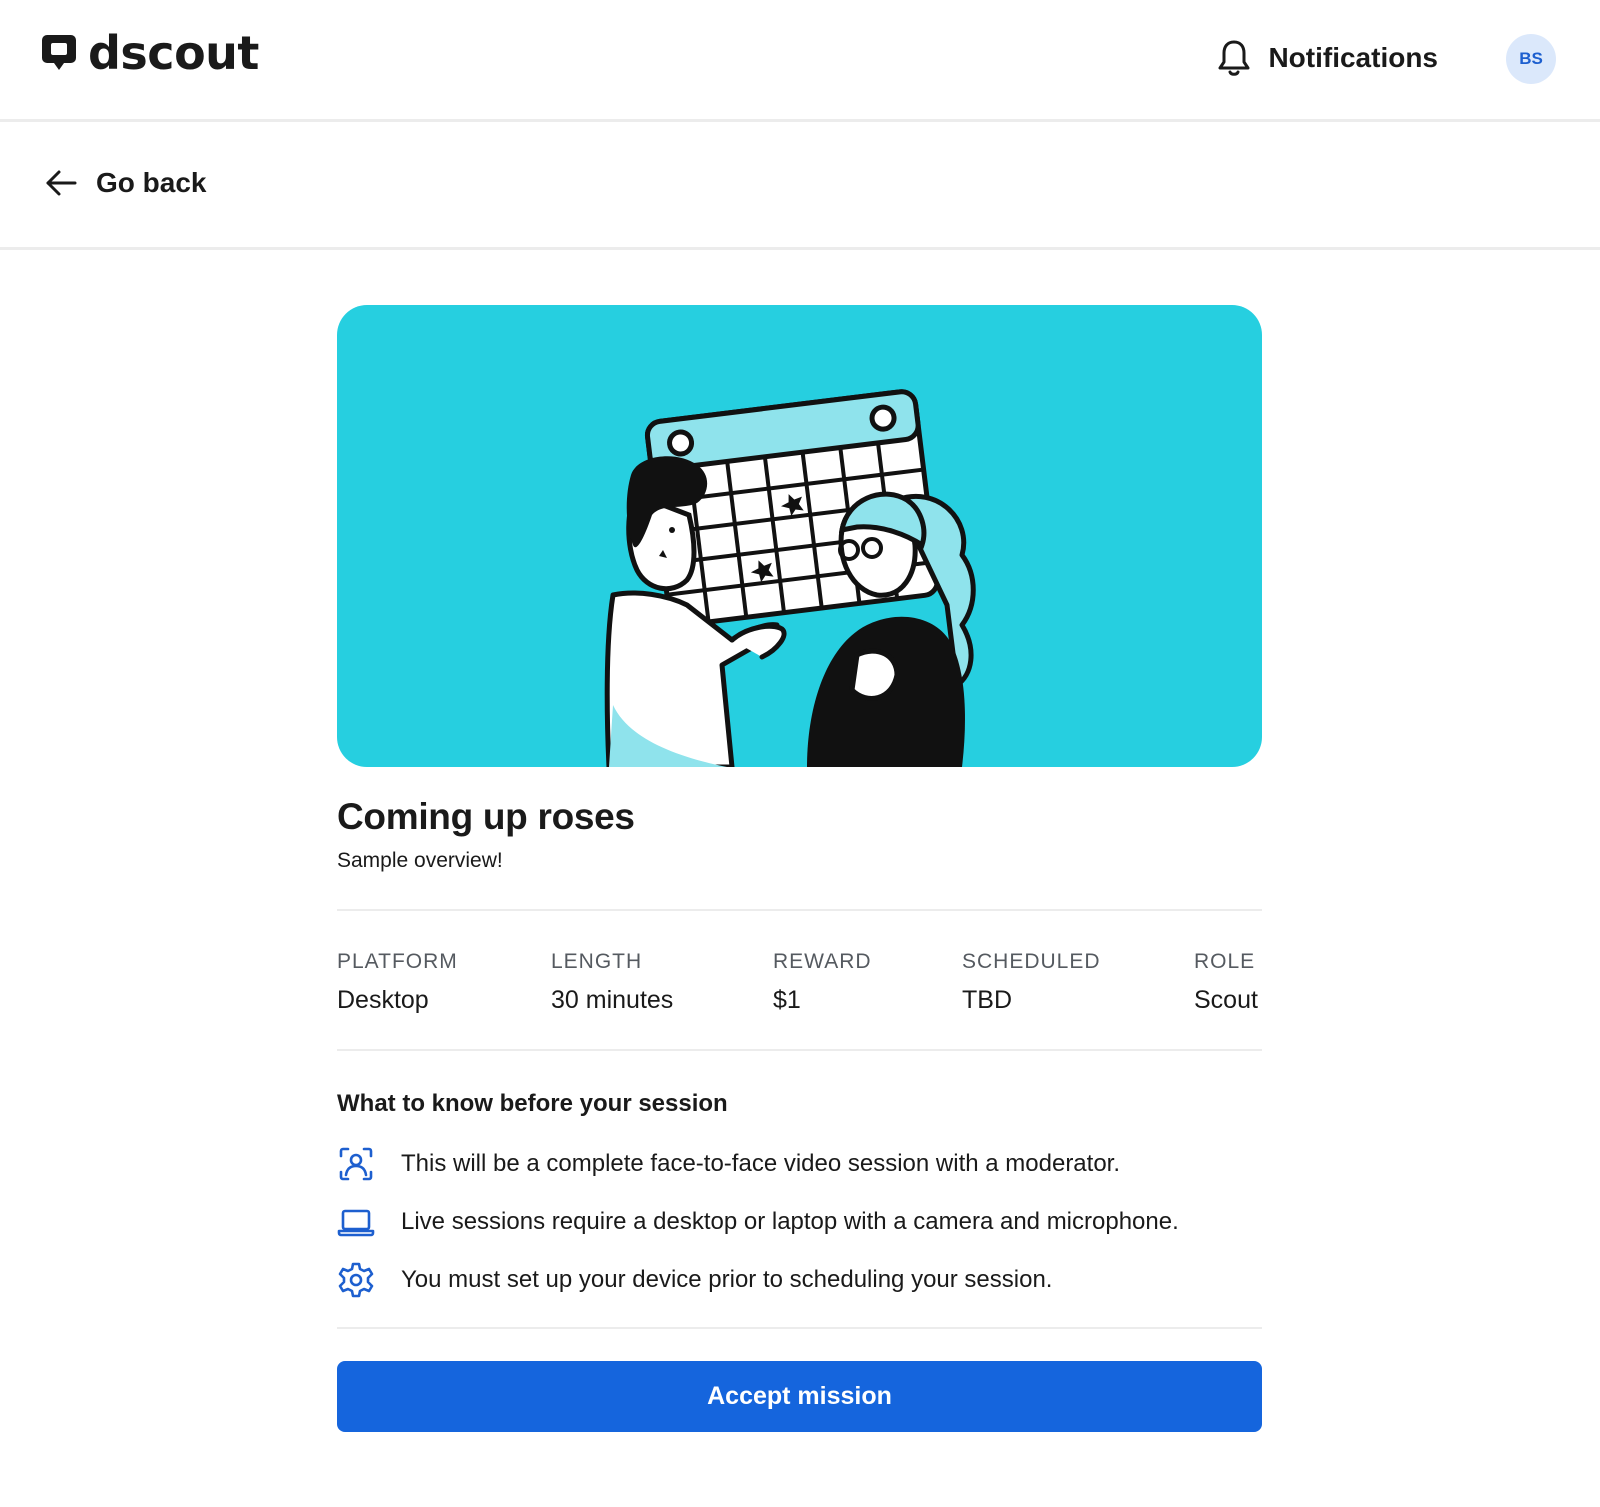 The width and height of the screenshot is (1600, 1507). I want to click on brand-name: dscout, so click(173, 53).